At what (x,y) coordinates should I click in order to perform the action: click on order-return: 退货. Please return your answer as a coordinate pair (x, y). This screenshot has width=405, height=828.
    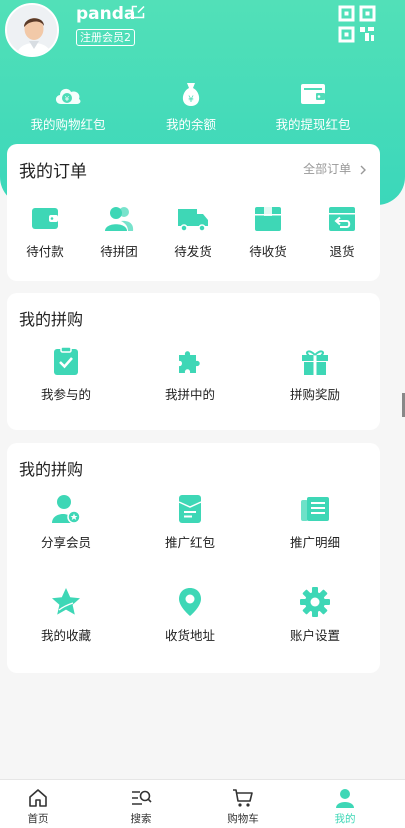
    Looking at the image, I should click on (342, 231).